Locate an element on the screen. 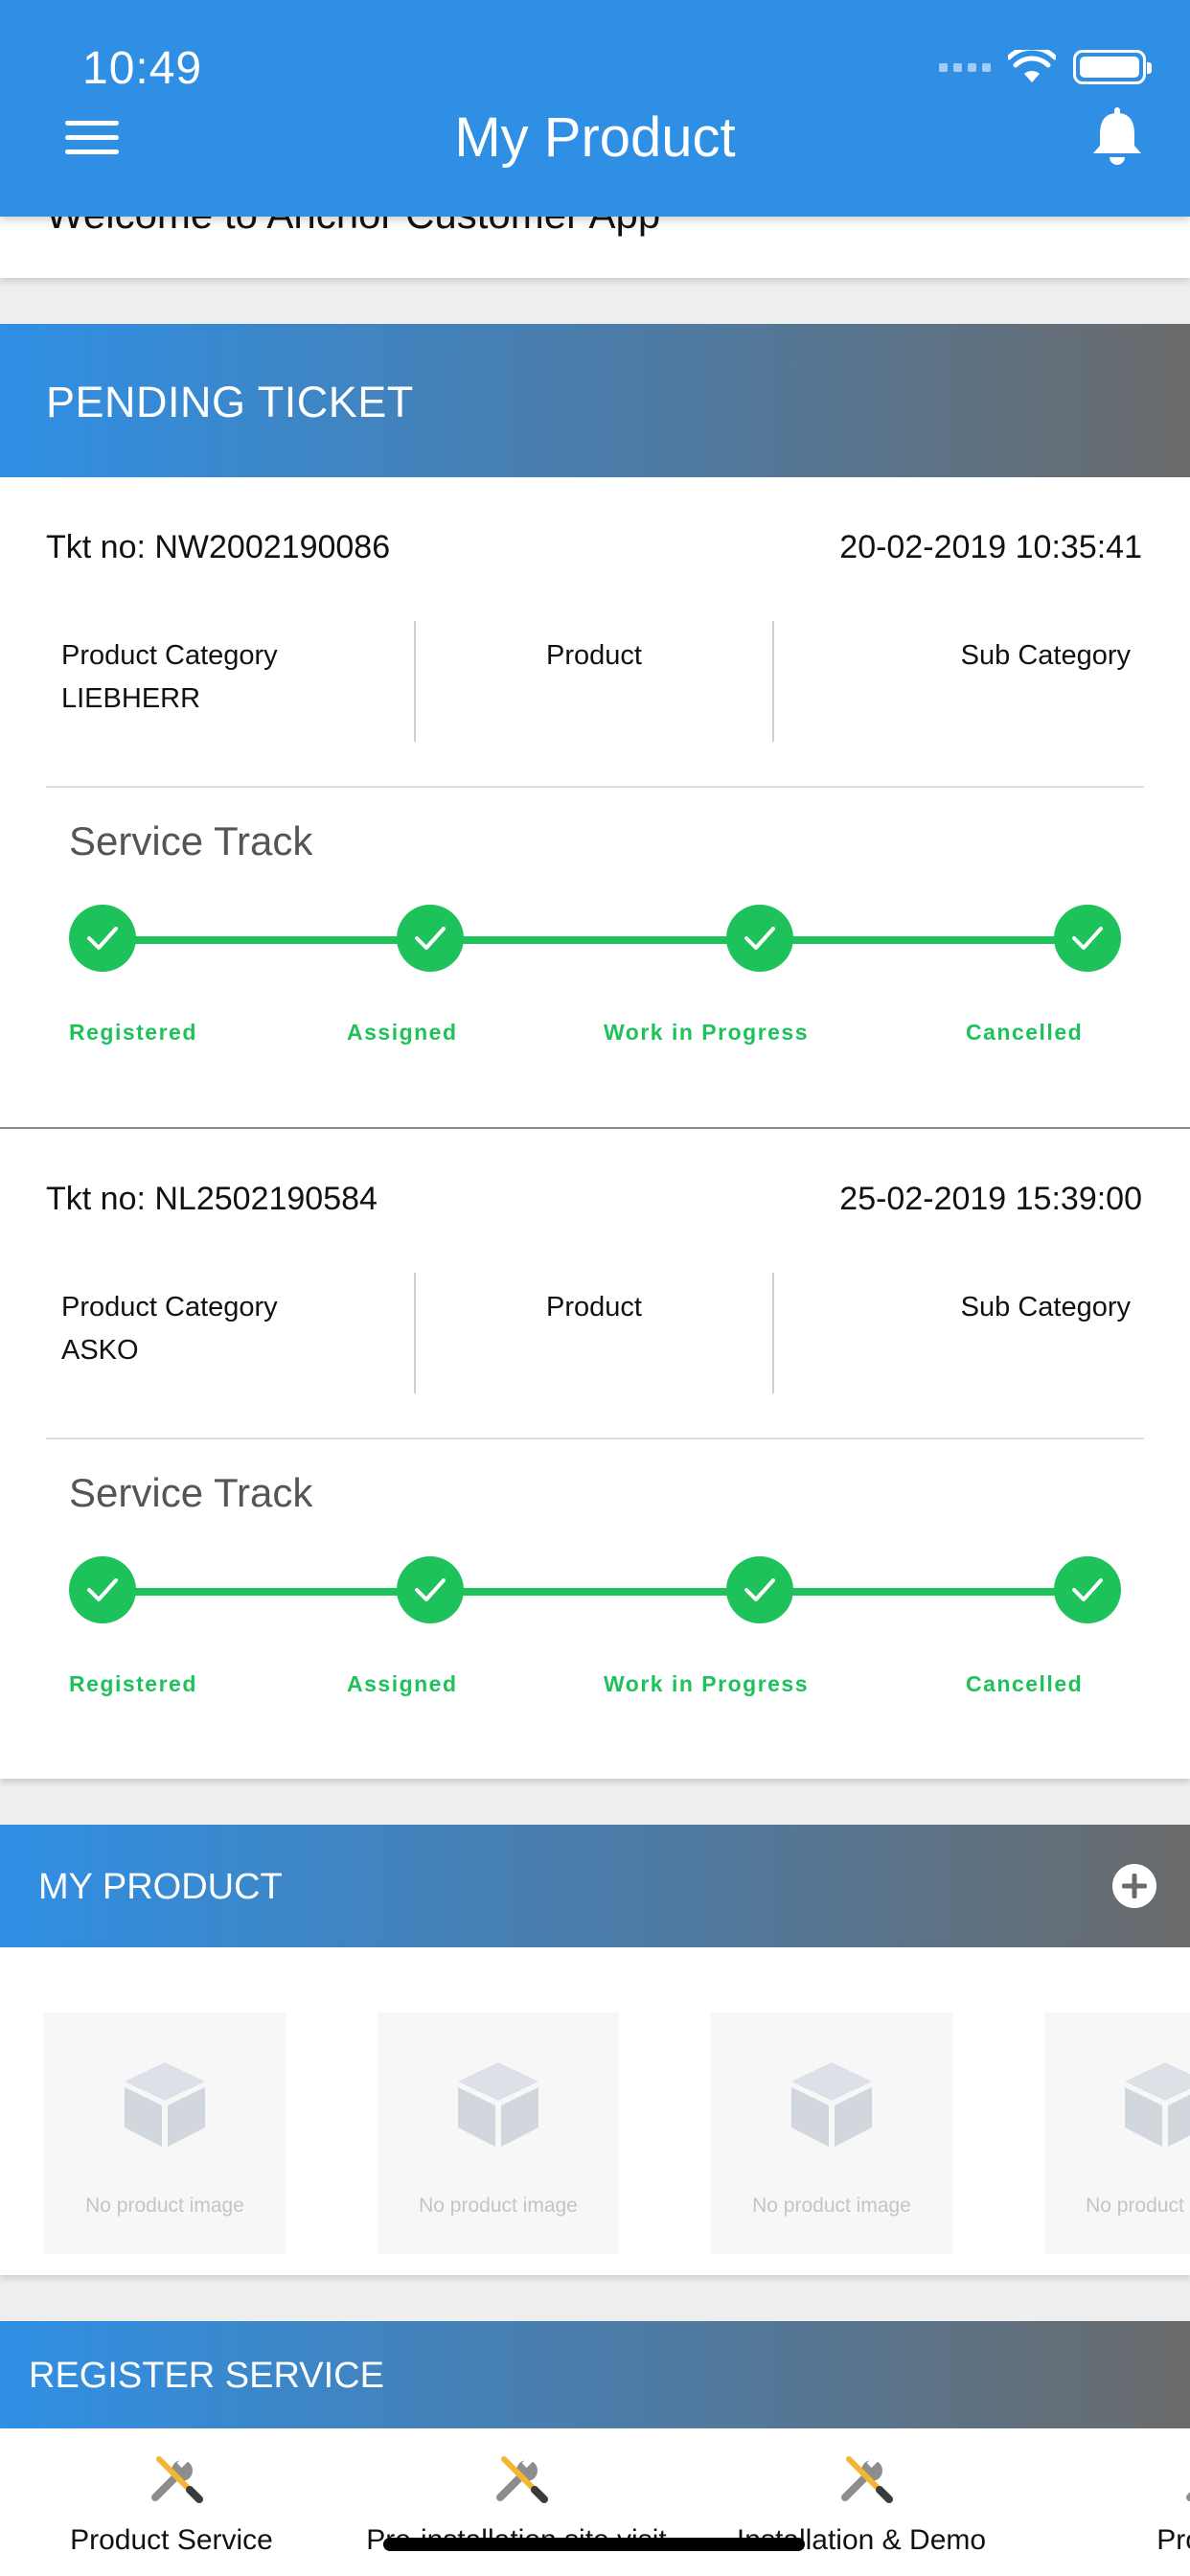  product-category-value: LIEBHERR is located at coordinates (131, 698).